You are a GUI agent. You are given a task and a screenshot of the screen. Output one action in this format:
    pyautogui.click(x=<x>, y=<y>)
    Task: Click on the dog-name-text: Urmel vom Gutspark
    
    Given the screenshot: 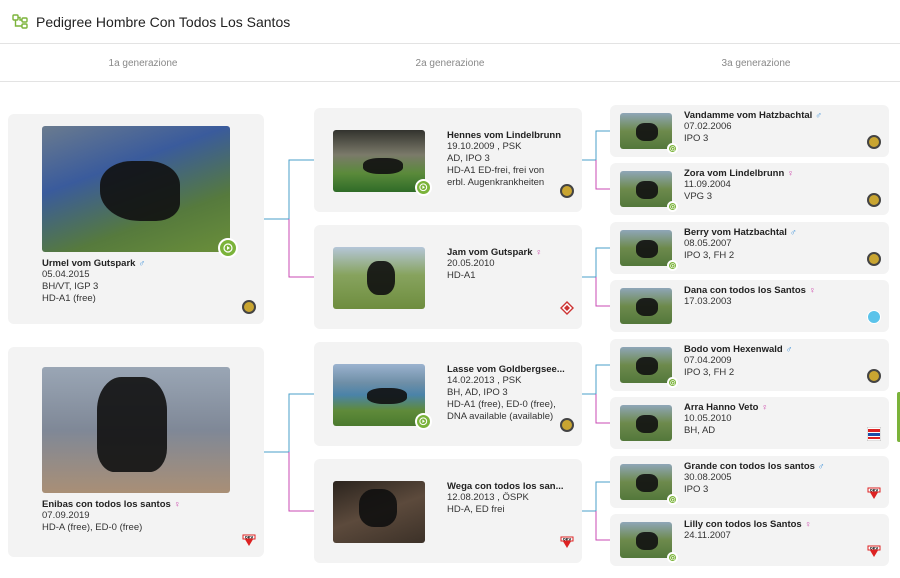 What is the action you would take?
    pyautogui.click(x=88, y=263)
    